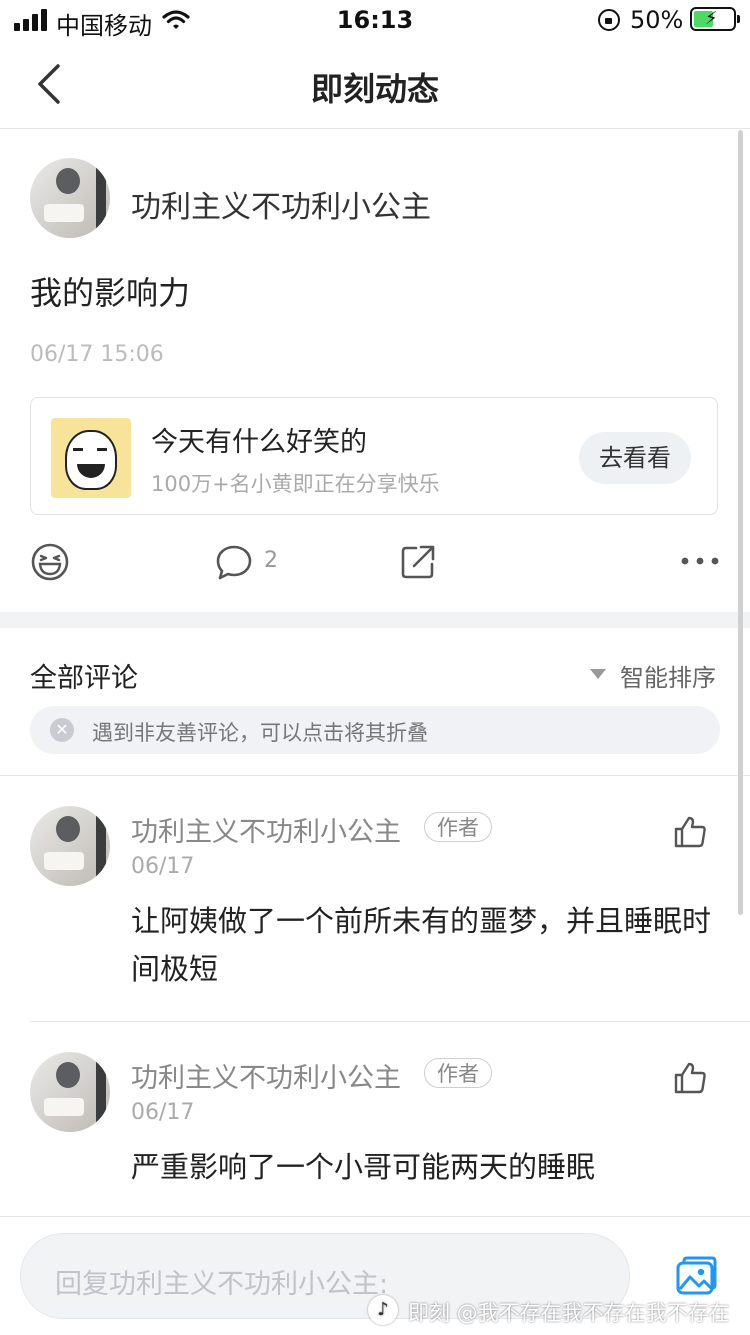 The image size is (750, 1335). I want to click on nav-bar: 即刻动态, so click(375, 85).